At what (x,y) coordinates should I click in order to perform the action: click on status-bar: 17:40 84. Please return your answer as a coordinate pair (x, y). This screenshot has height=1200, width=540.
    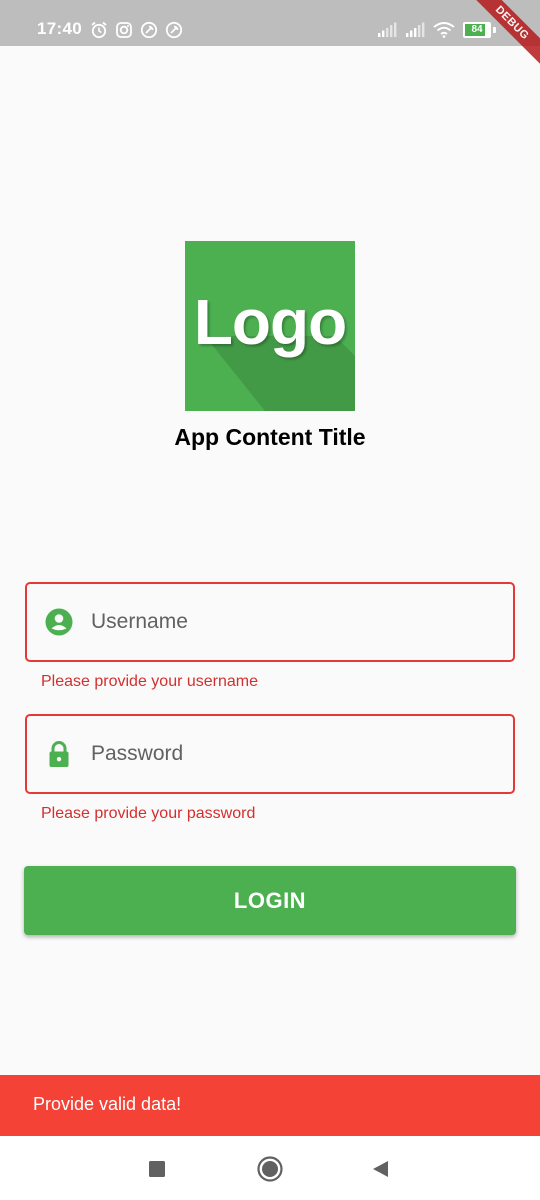
    Looking at the image, I should click on (270, 23).